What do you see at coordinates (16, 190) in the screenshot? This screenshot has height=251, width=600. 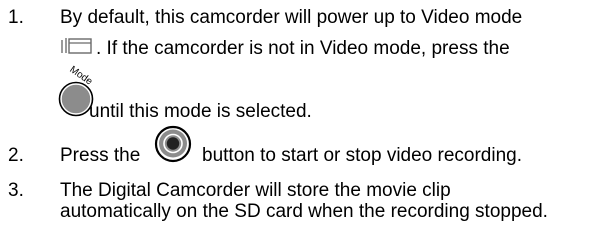 I see `step-number: 3.` at bounding box center [16, 190].